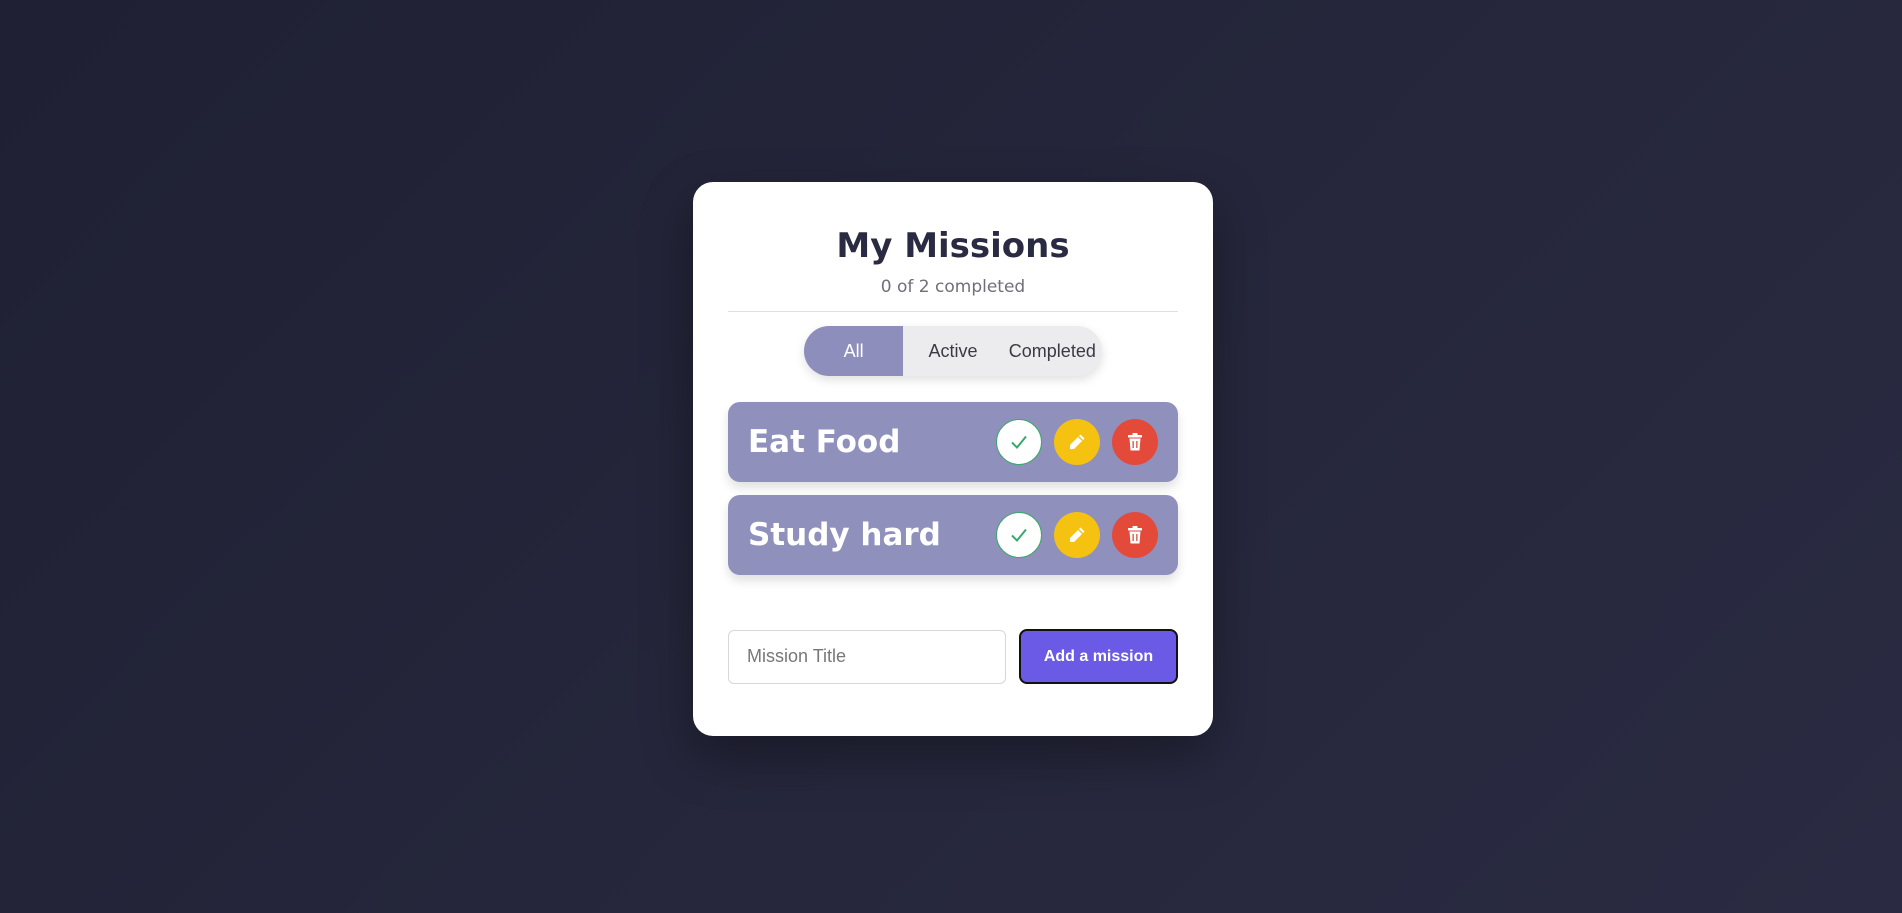  I want to click on filter-active: Active, so click(952, 351).